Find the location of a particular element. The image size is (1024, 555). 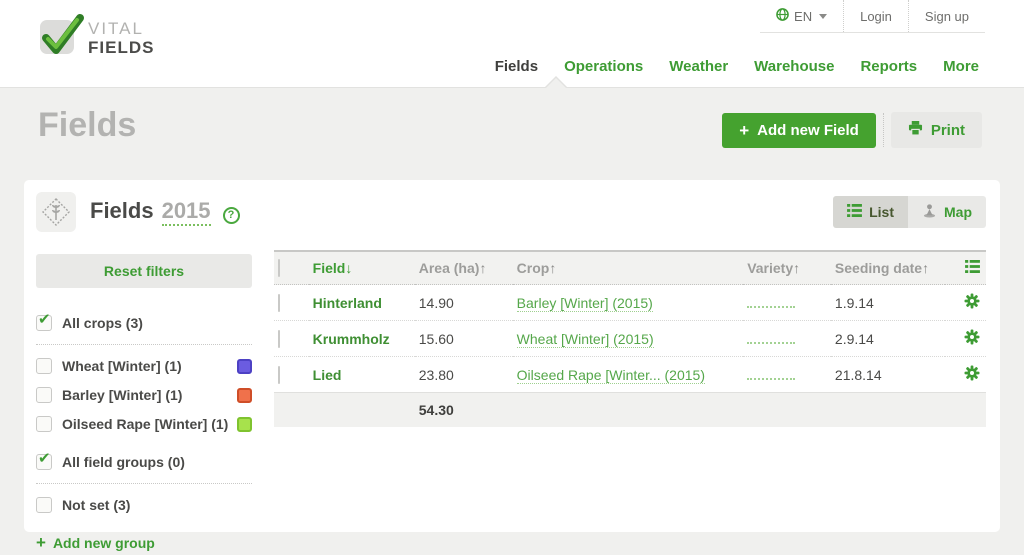

barley-checkbox is located at coordinates (44, 395).